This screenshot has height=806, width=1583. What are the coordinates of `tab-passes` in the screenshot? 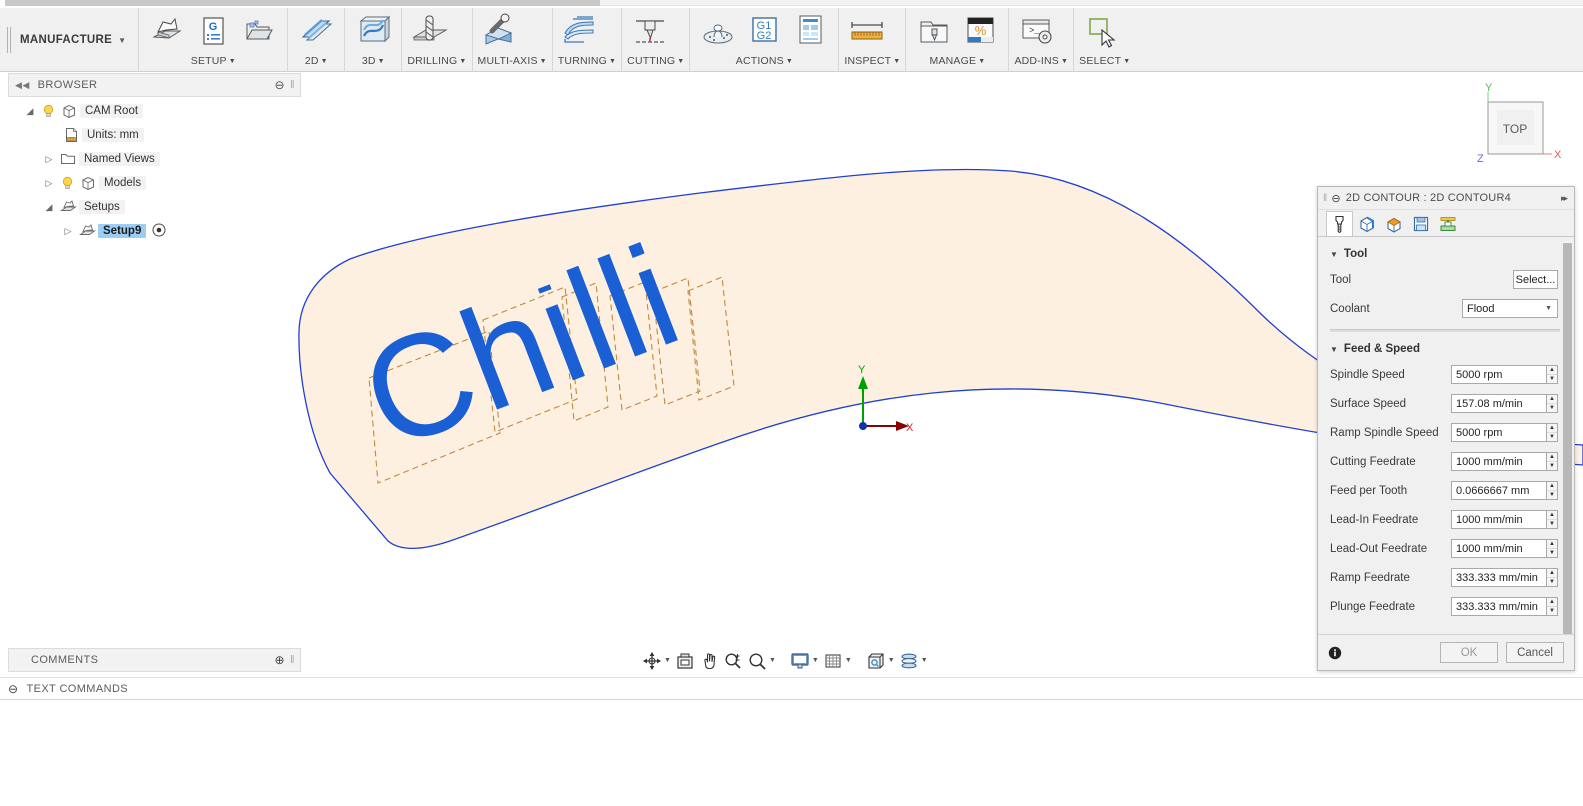 It's located at (1420, 223).